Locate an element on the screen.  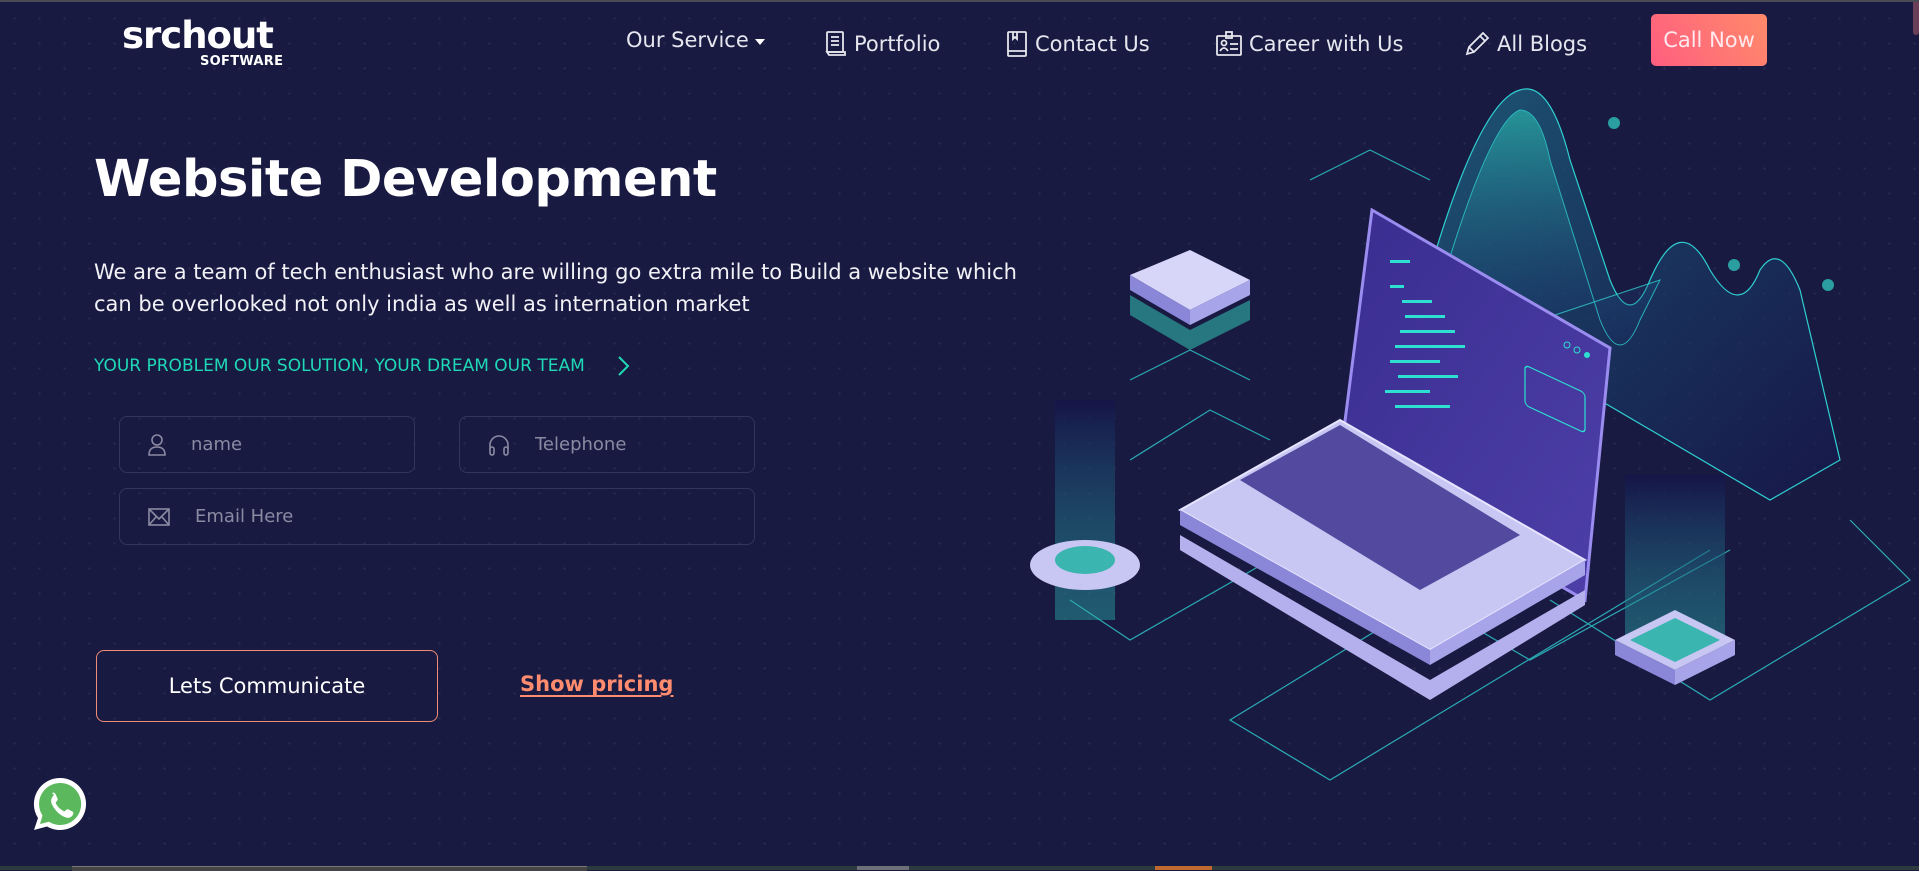
nav-item-portfolio: Portfolio is located at coordinates (882, 44).